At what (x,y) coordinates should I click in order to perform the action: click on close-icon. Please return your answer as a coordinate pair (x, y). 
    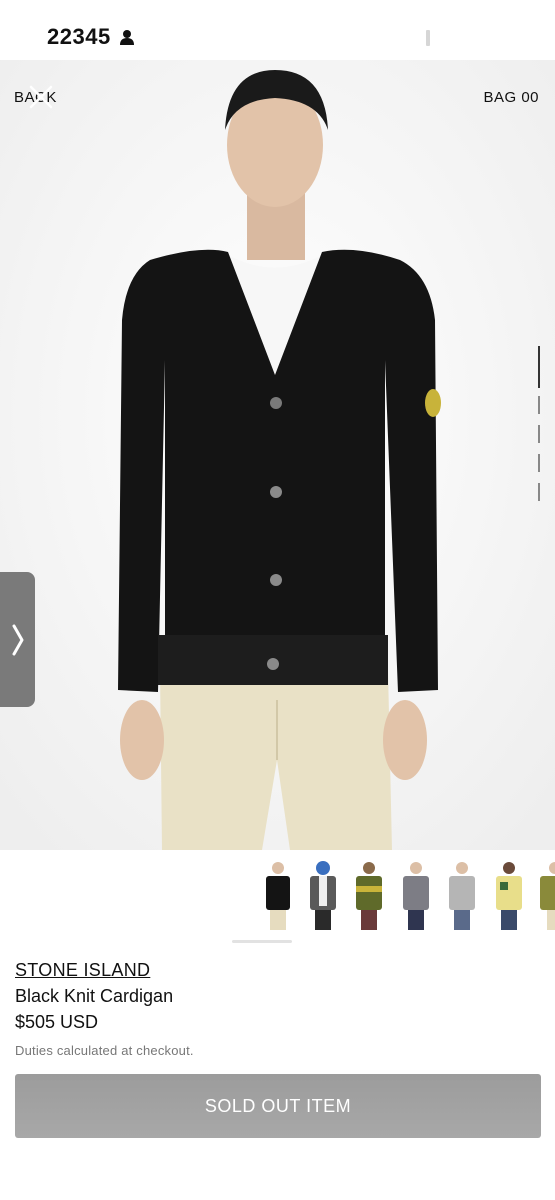
    Looking at the image, I should click on (41, 97).